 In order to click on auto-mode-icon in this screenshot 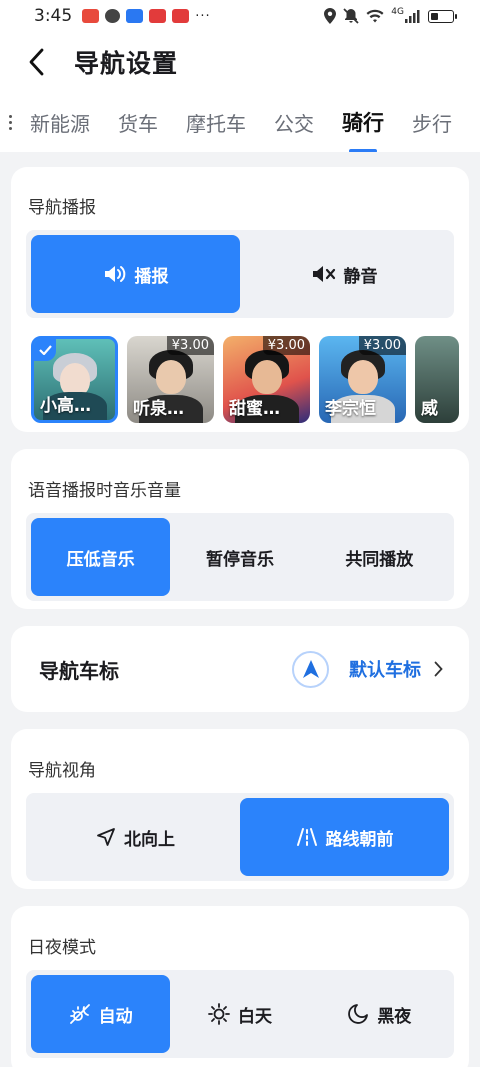, I will do `click(79, 1014)`.